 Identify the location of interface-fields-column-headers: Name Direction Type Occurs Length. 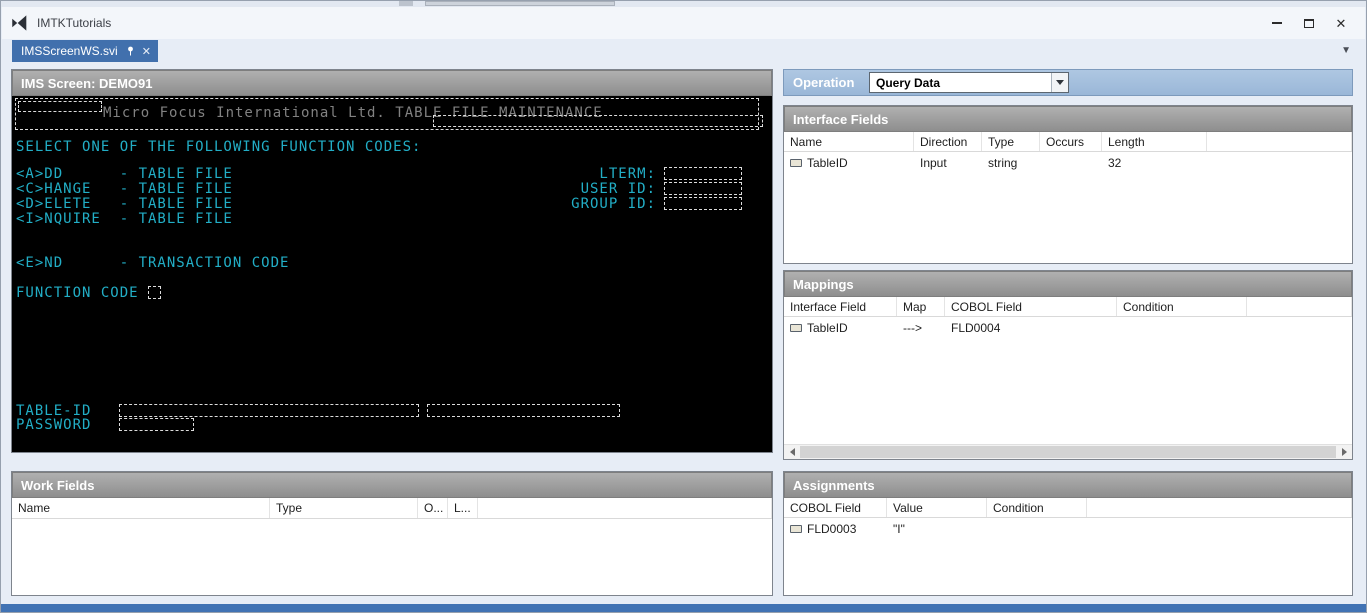
(1068, 142).